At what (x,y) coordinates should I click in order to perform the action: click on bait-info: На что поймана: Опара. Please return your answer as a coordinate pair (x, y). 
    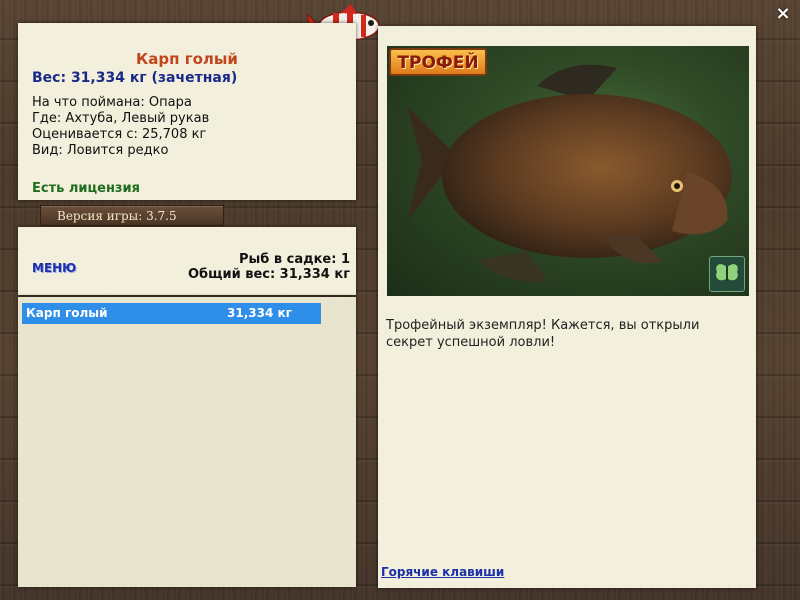
    Looking at the image, I should click on (112, 102).